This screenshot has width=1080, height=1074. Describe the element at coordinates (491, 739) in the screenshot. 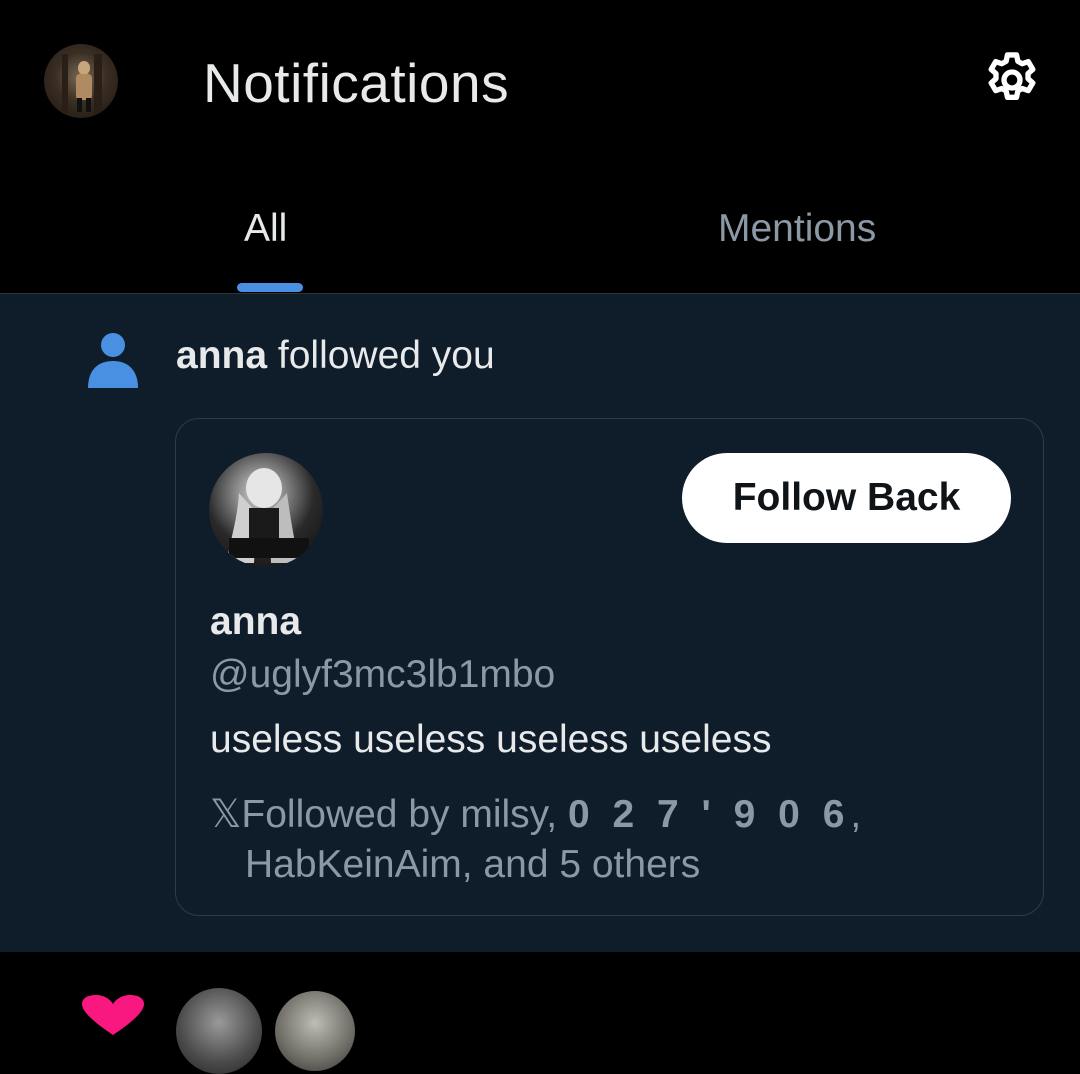

I see `user-bio: useless useless useless useless` at that location.